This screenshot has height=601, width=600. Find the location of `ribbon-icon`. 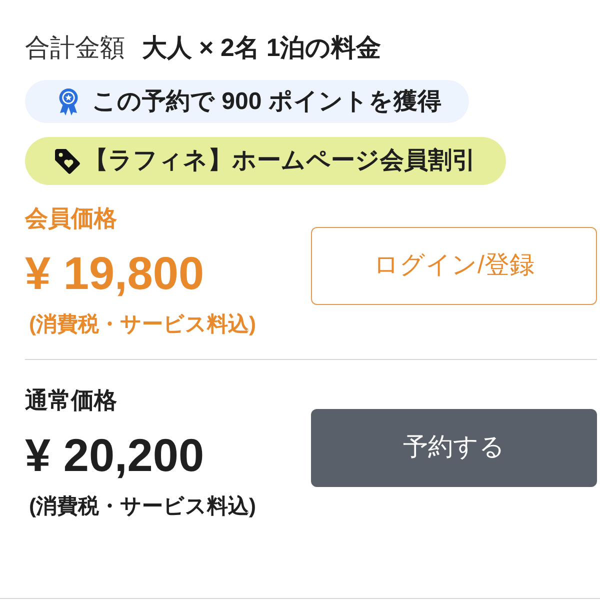

ribbon-icon is located at coordinates (68, 102).